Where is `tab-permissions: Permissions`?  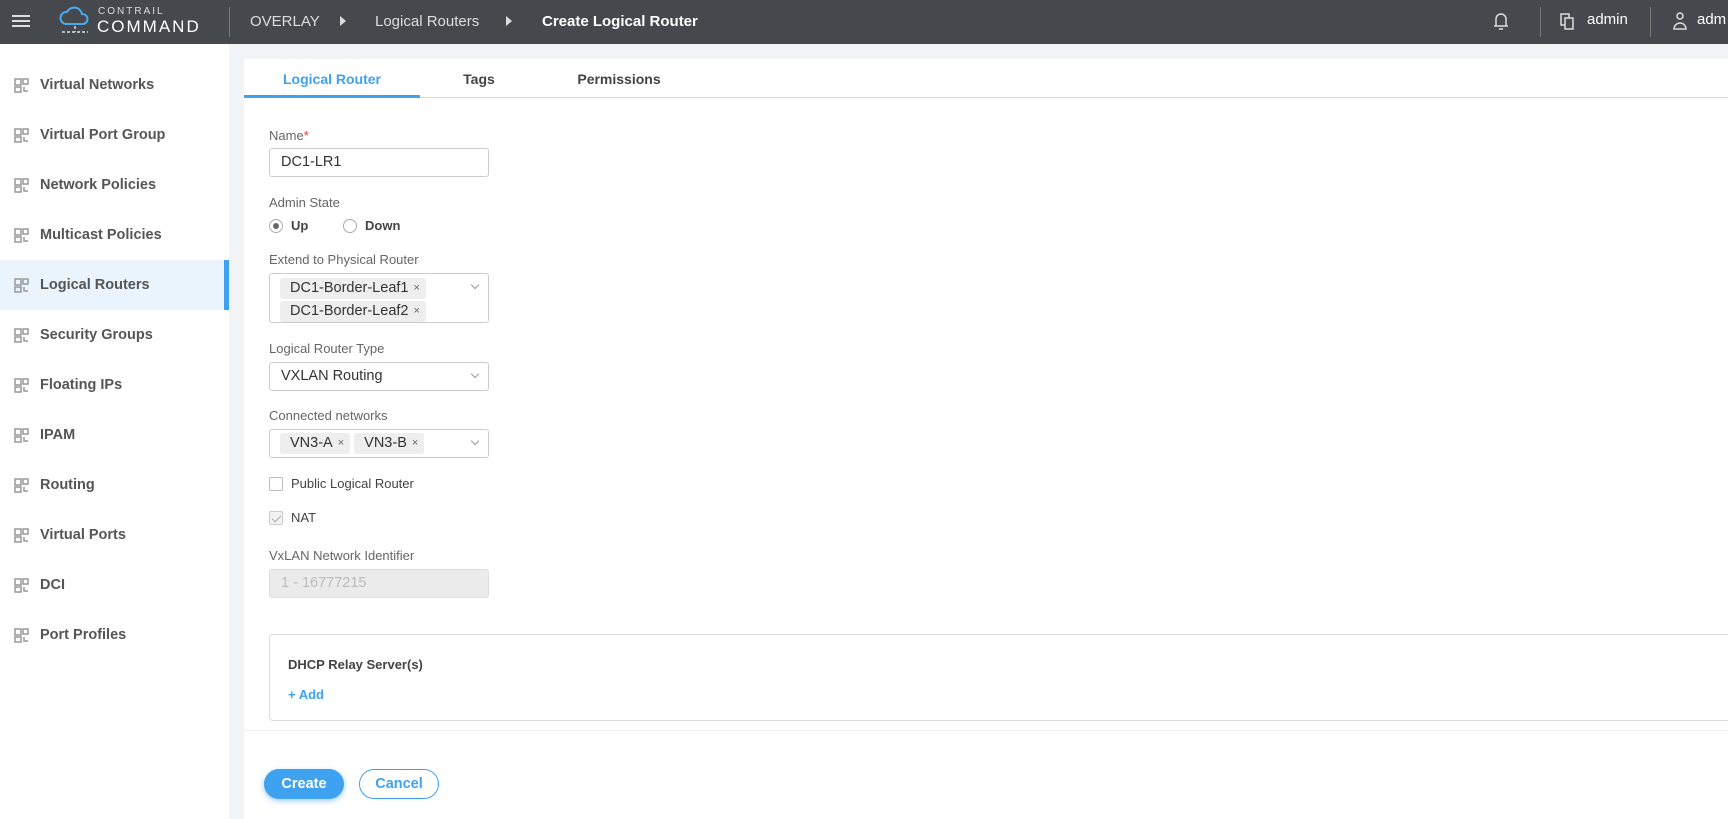
tab-permissions: Permissions is located at coordinates (619, 78).